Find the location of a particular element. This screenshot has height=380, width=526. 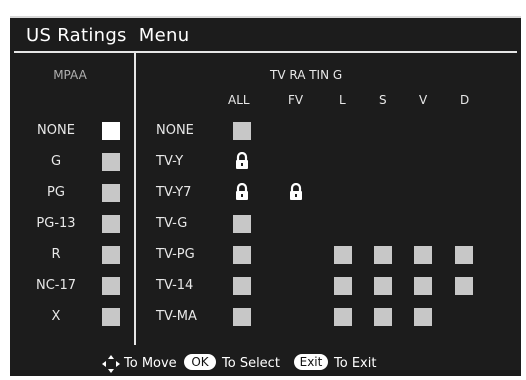

mpaa-heading: MPAA is located at coordinates (70, 75).